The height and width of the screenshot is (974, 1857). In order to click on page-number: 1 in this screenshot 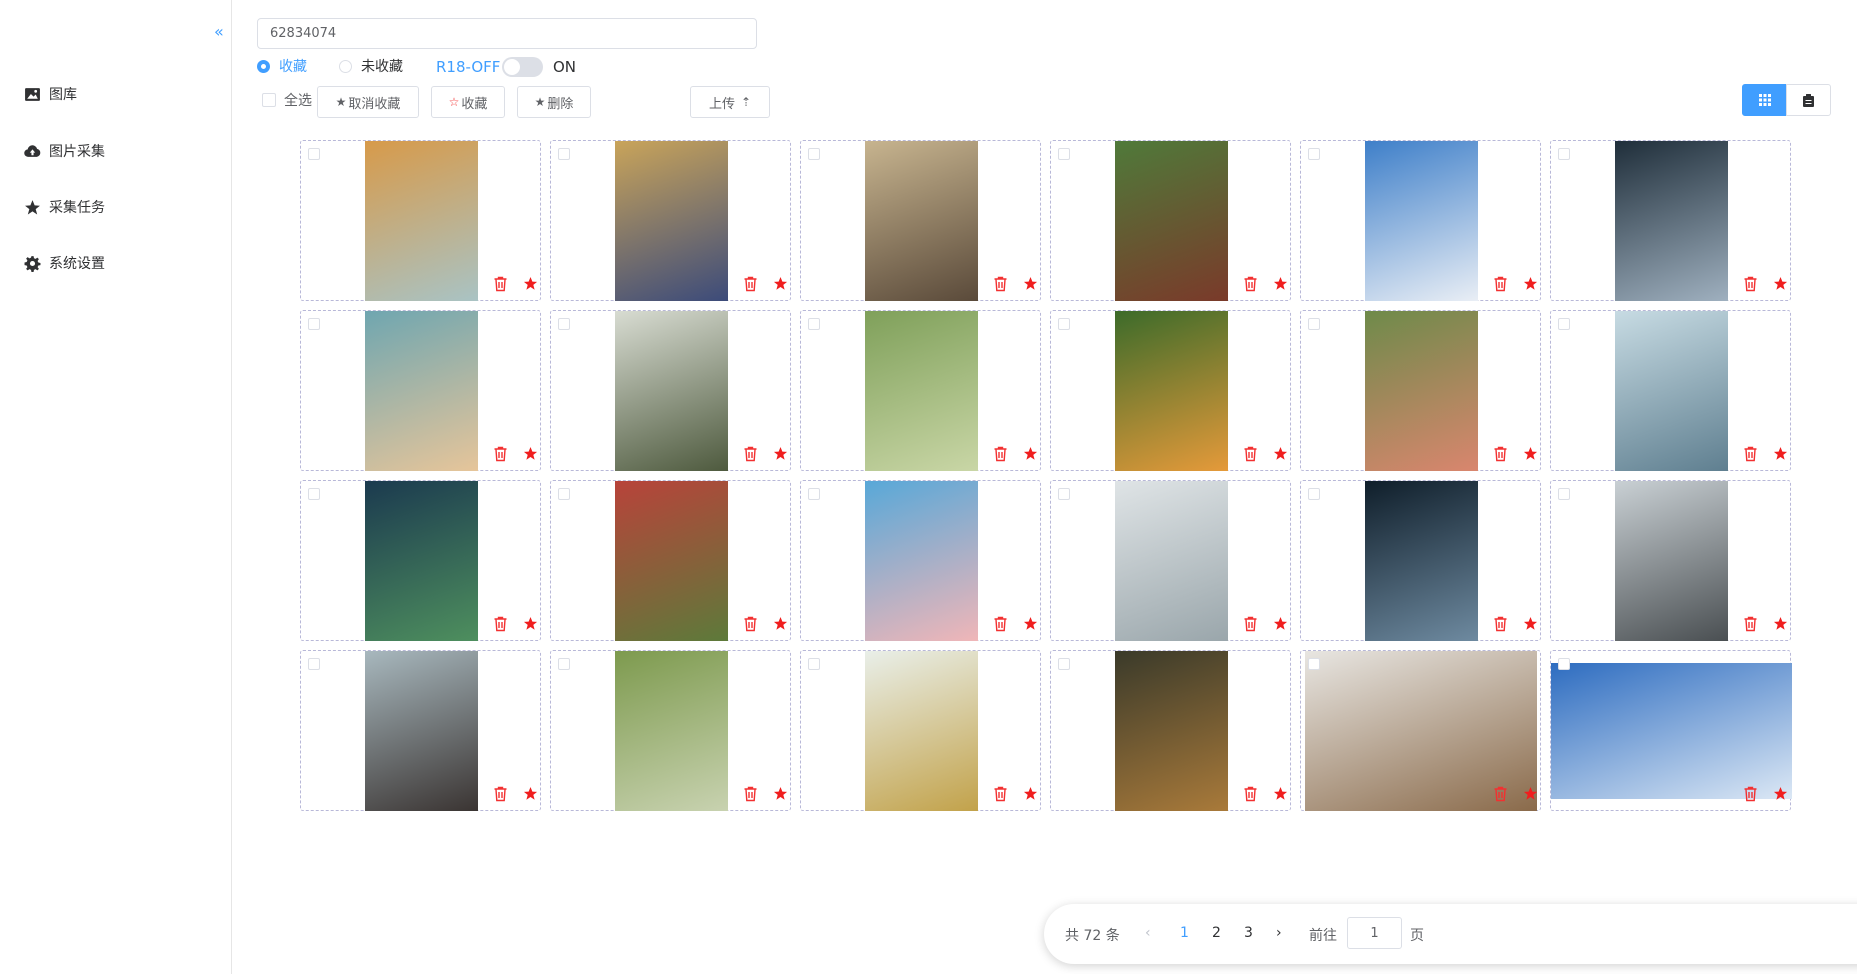, I will do `click(1184, 933)`.